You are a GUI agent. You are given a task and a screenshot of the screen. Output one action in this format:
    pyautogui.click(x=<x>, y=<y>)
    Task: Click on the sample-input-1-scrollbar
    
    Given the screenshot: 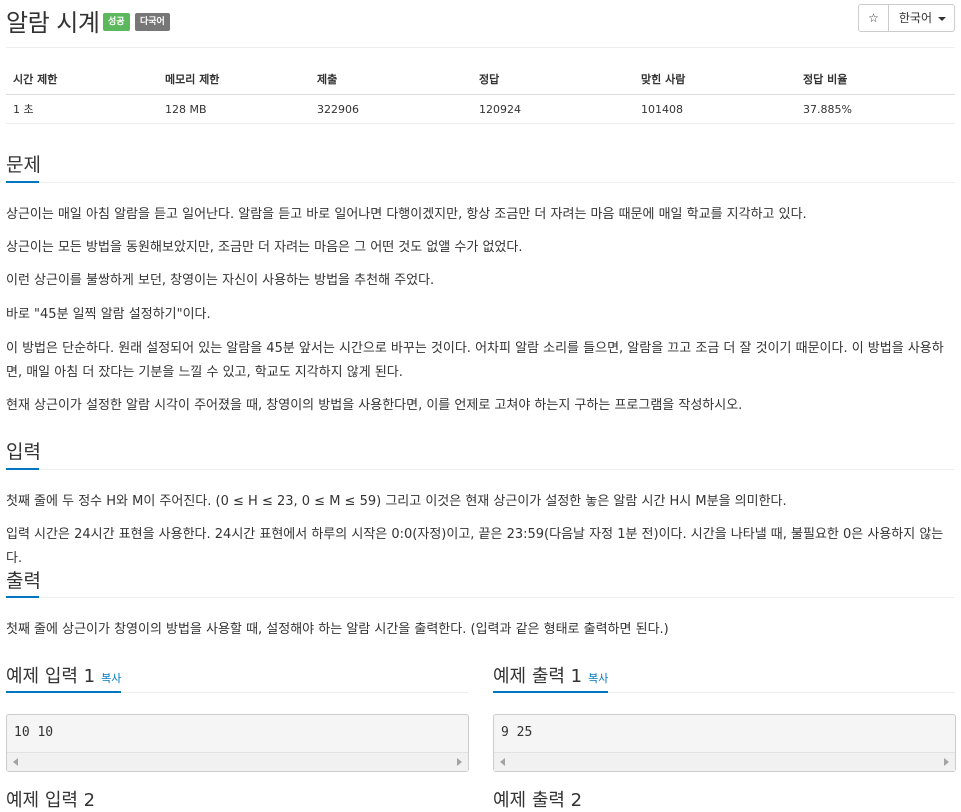 What is the action you would take?
    pyautogui.click(x=237, y=761)
    